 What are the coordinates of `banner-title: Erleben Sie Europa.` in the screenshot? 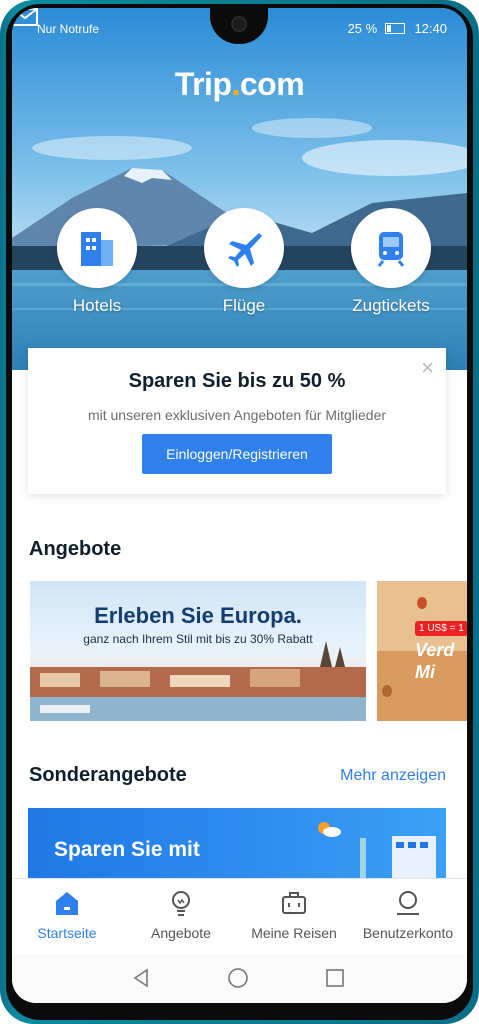 It's located at (198, 615).